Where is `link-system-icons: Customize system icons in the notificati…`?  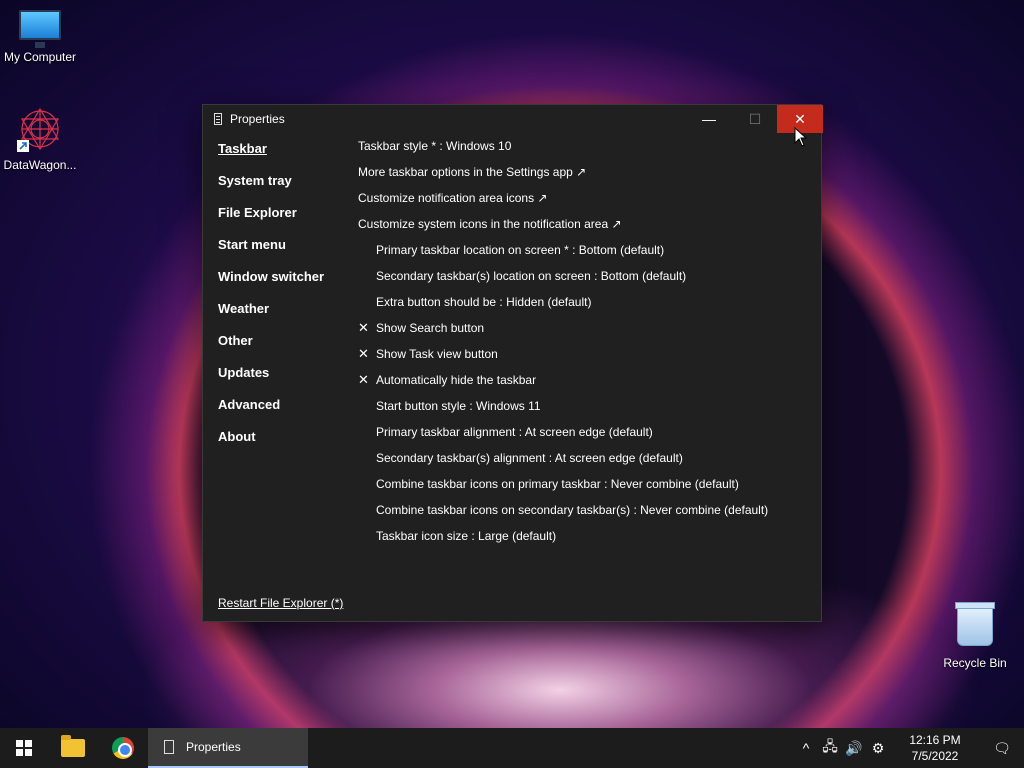 link-system-icons: Customize system icons in the notificati… is located at coordinates (563, 230).